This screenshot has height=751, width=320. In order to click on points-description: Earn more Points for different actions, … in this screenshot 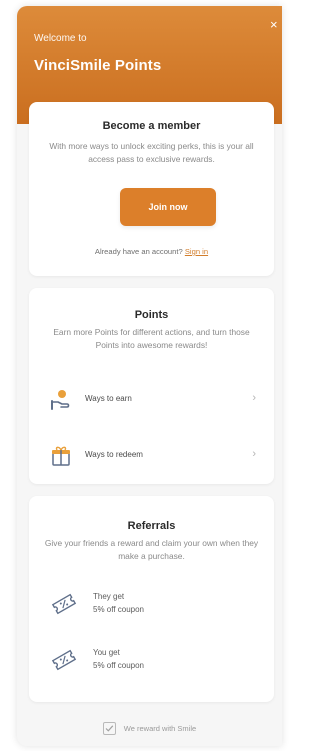, I will do `click(151, 338)`.